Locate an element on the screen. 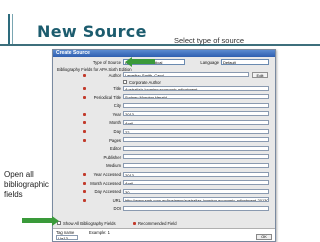 This screenshot has width=320, height=242. type-of-source-label: Type of Source is located at coordinates (106, 62).